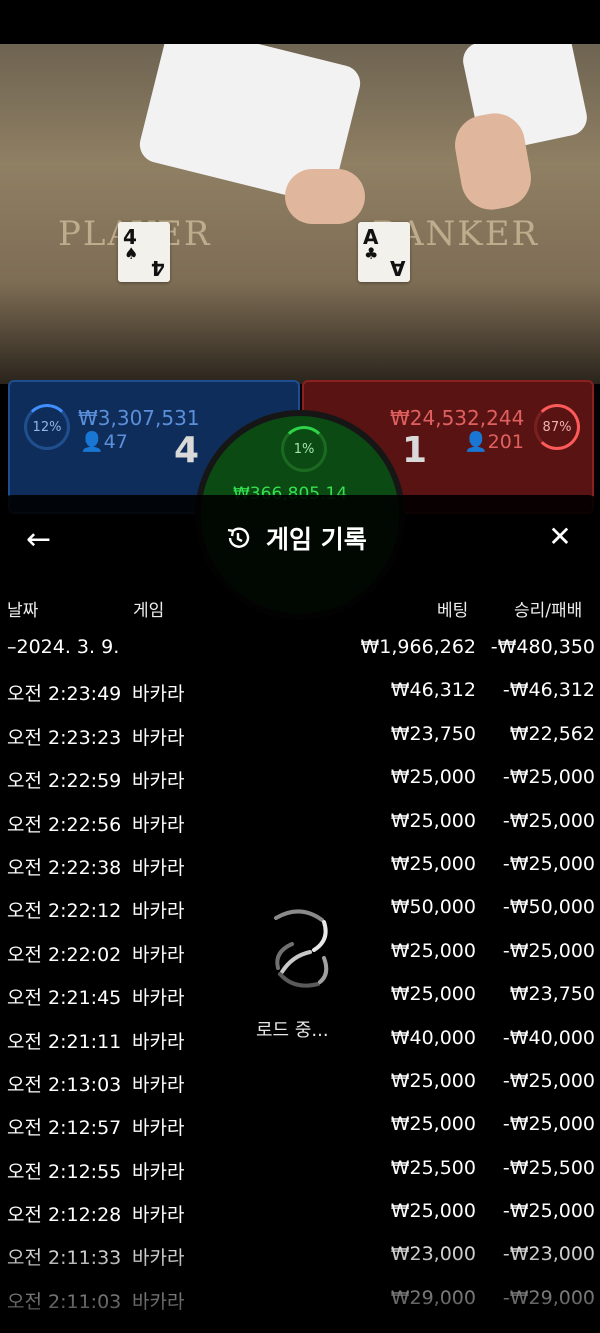 Image resolution: width=600 pixels, height=1333 pixels. What do you see at coordinates (63, 647) in the screenshot?
I see `row-date: –2024. 3. 9.` at bounding box center [63, 647].